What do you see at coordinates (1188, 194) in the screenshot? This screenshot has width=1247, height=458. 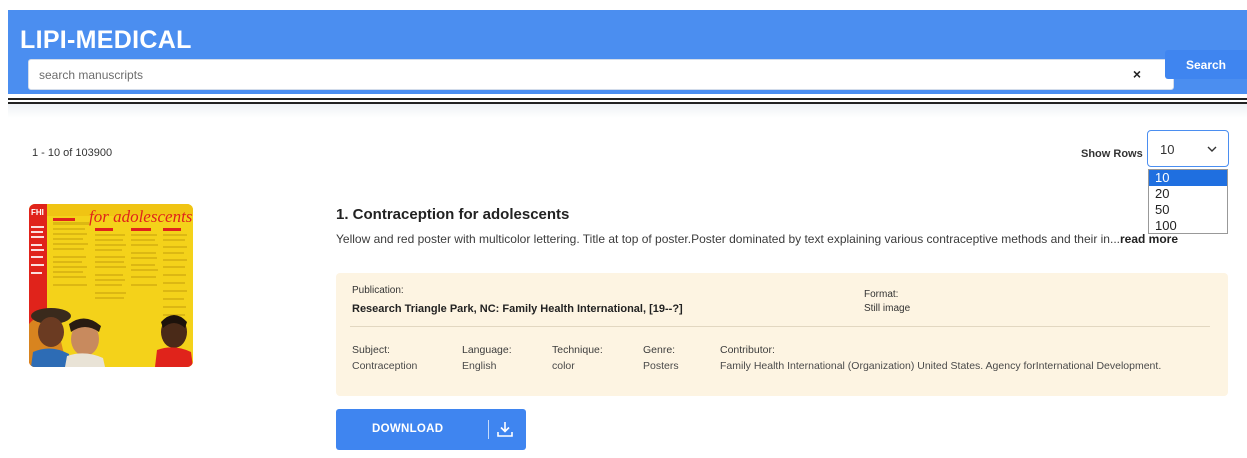 I see `rows-option: 20` at bounding box center [1188, 194].